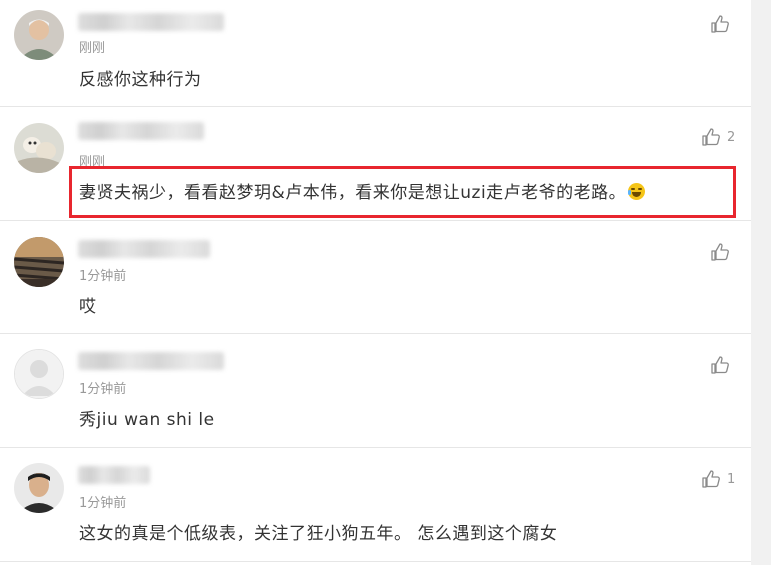 Image resolution: width=771 pixels, height=565 pixels. What do you see at coordinates (731, 137) in the screenshot?
I see `like-count: 2` at bounding box center [731, 137].